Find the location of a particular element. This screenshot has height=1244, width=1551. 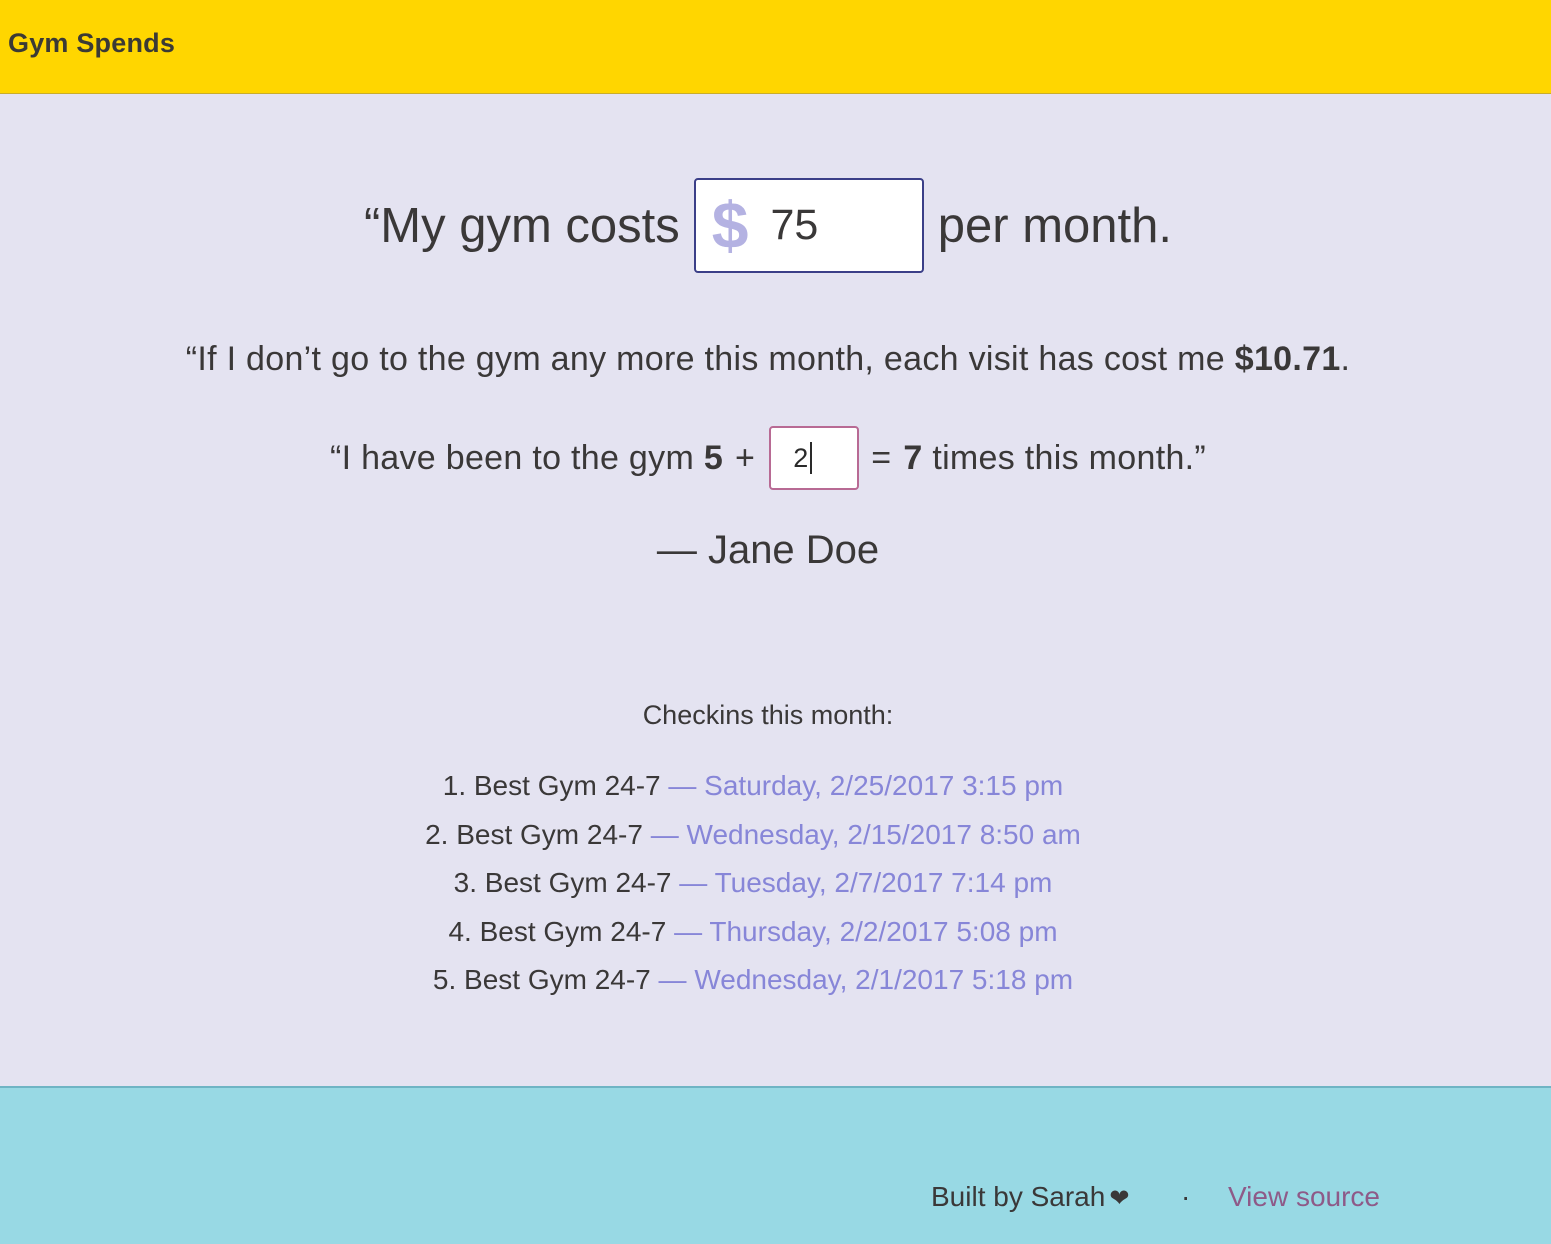

checkin-time-link: — Wednesday, 2/15/2017 8:50 am is located at coordinates (862, 834).